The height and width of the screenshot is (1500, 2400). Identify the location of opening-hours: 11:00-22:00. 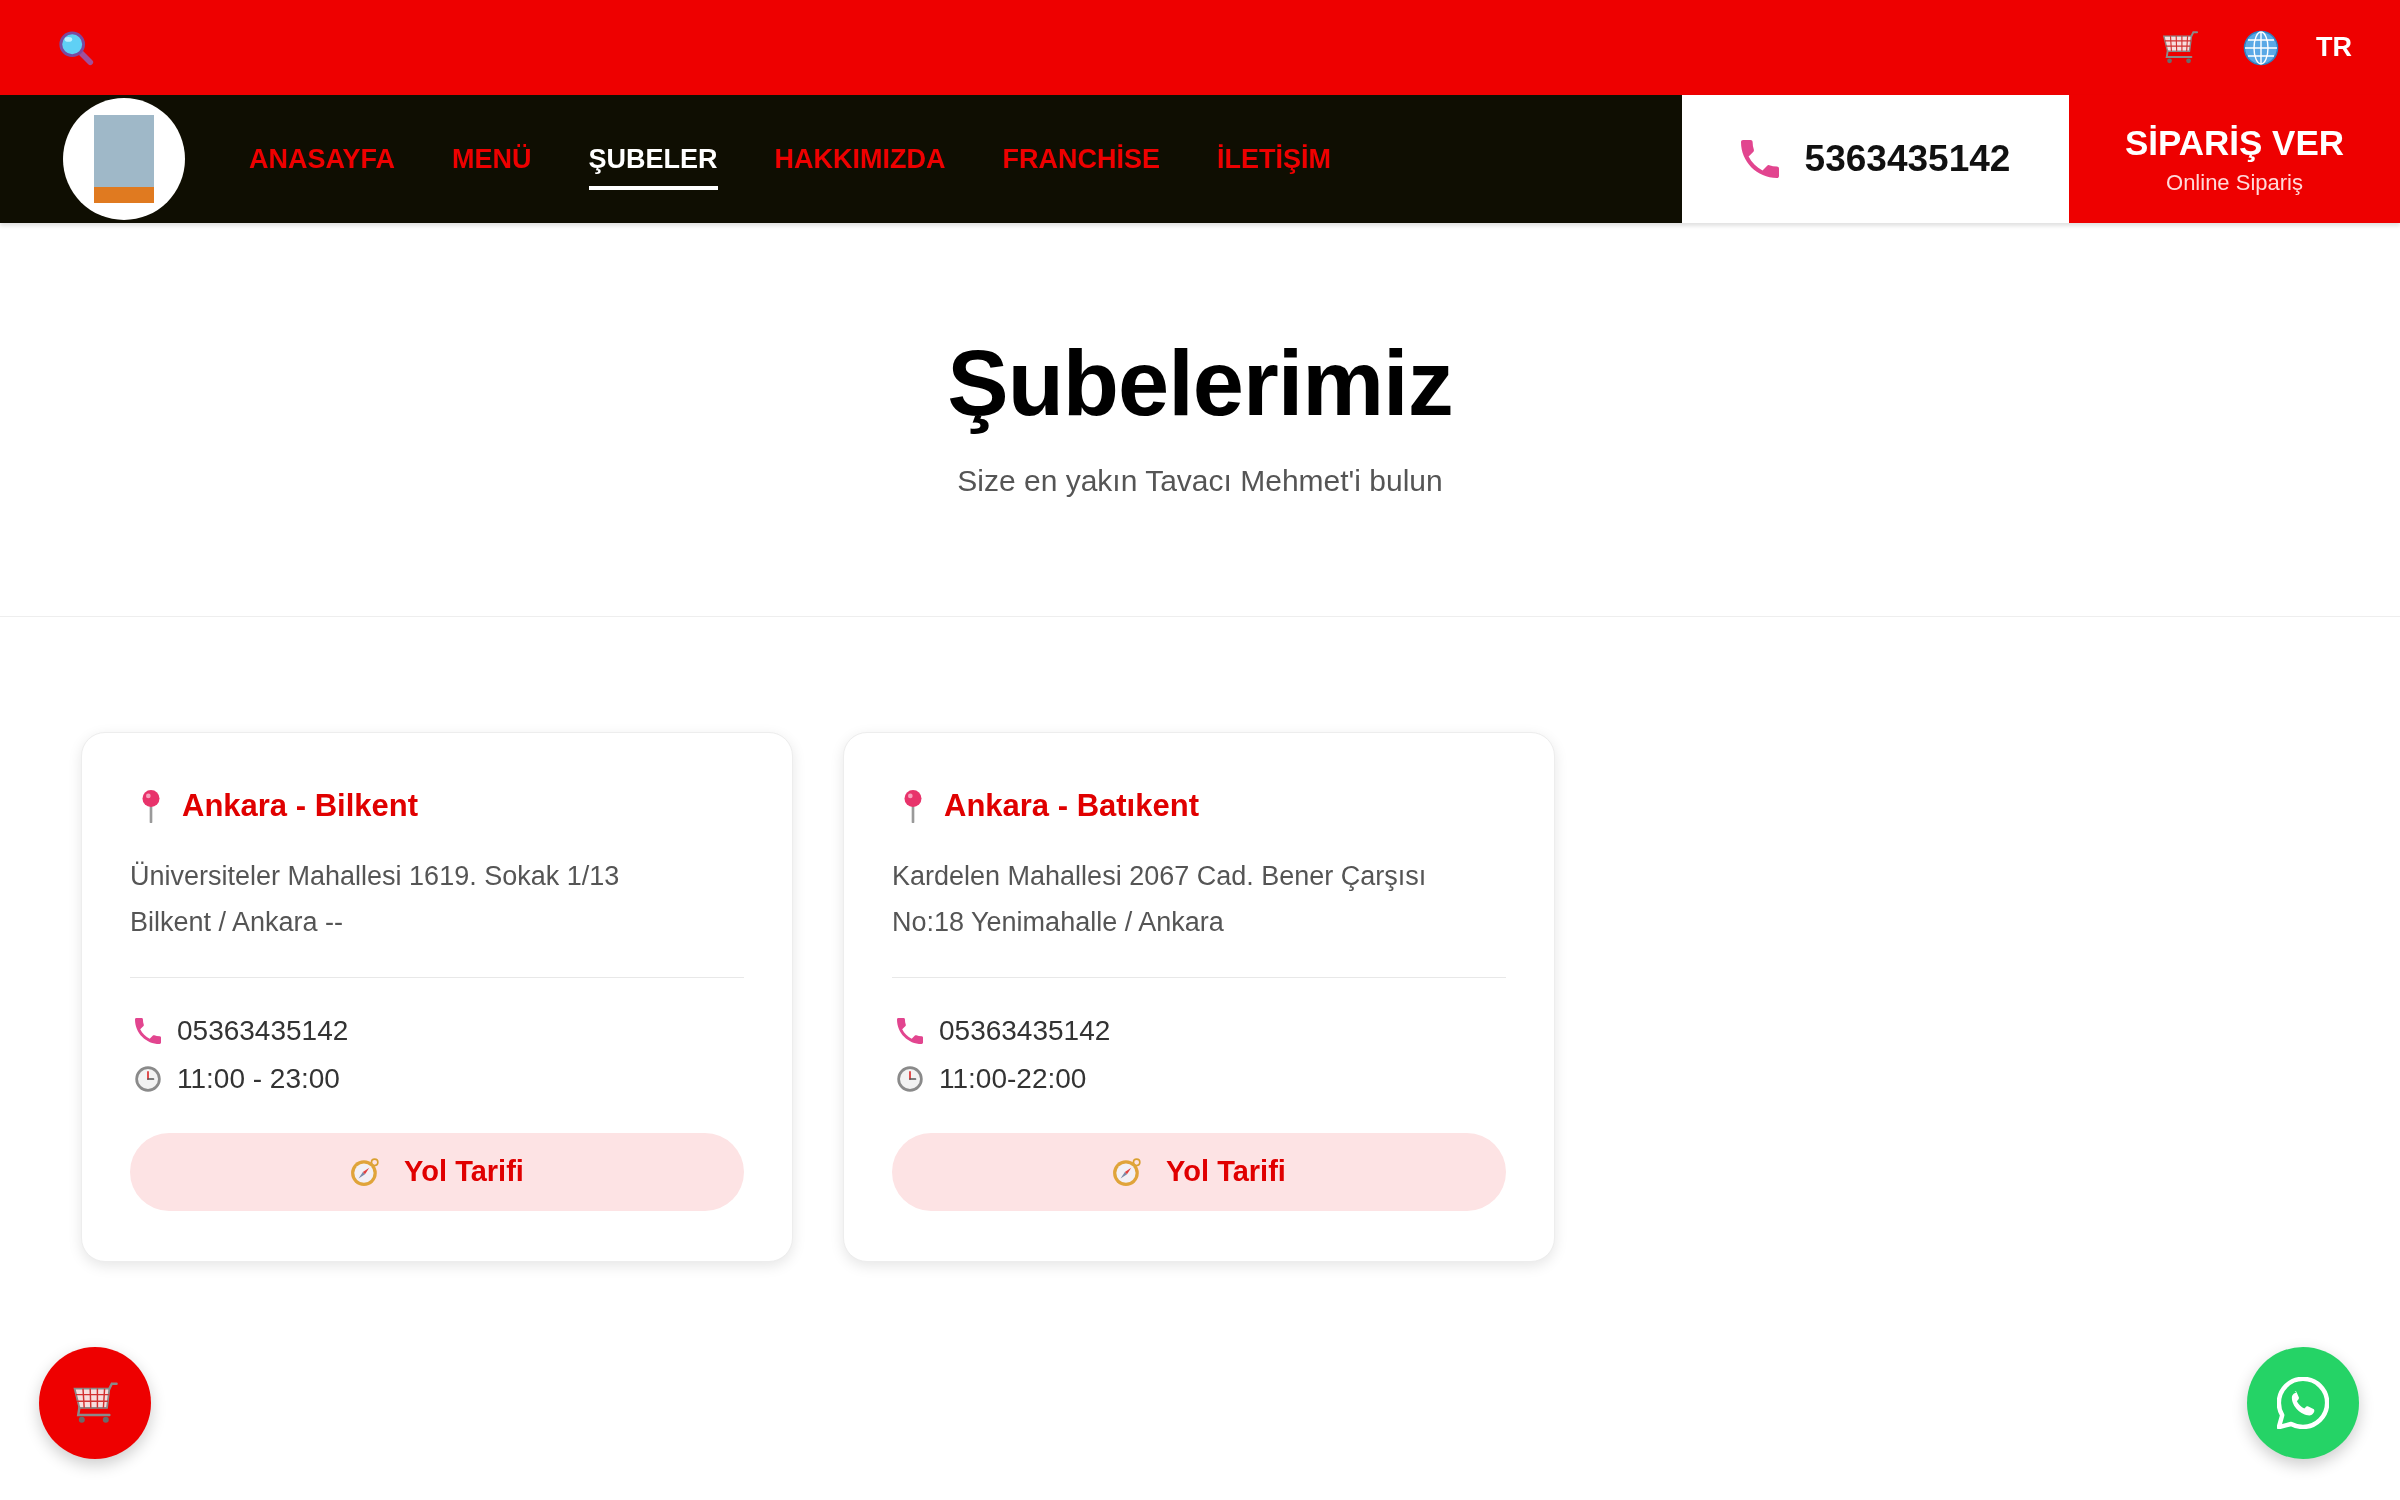
(1013, 1079).